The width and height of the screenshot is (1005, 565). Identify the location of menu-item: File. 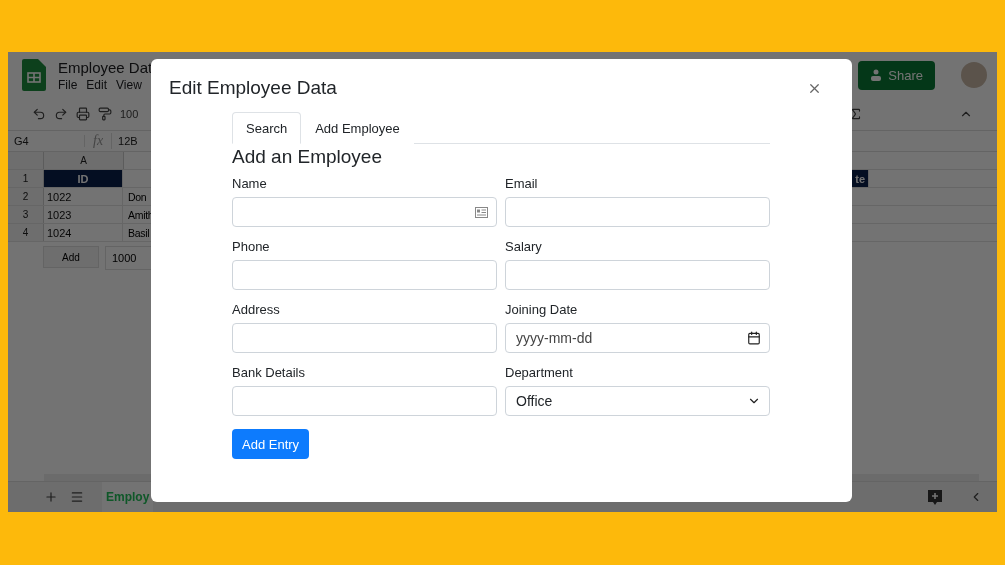
(68, 84).